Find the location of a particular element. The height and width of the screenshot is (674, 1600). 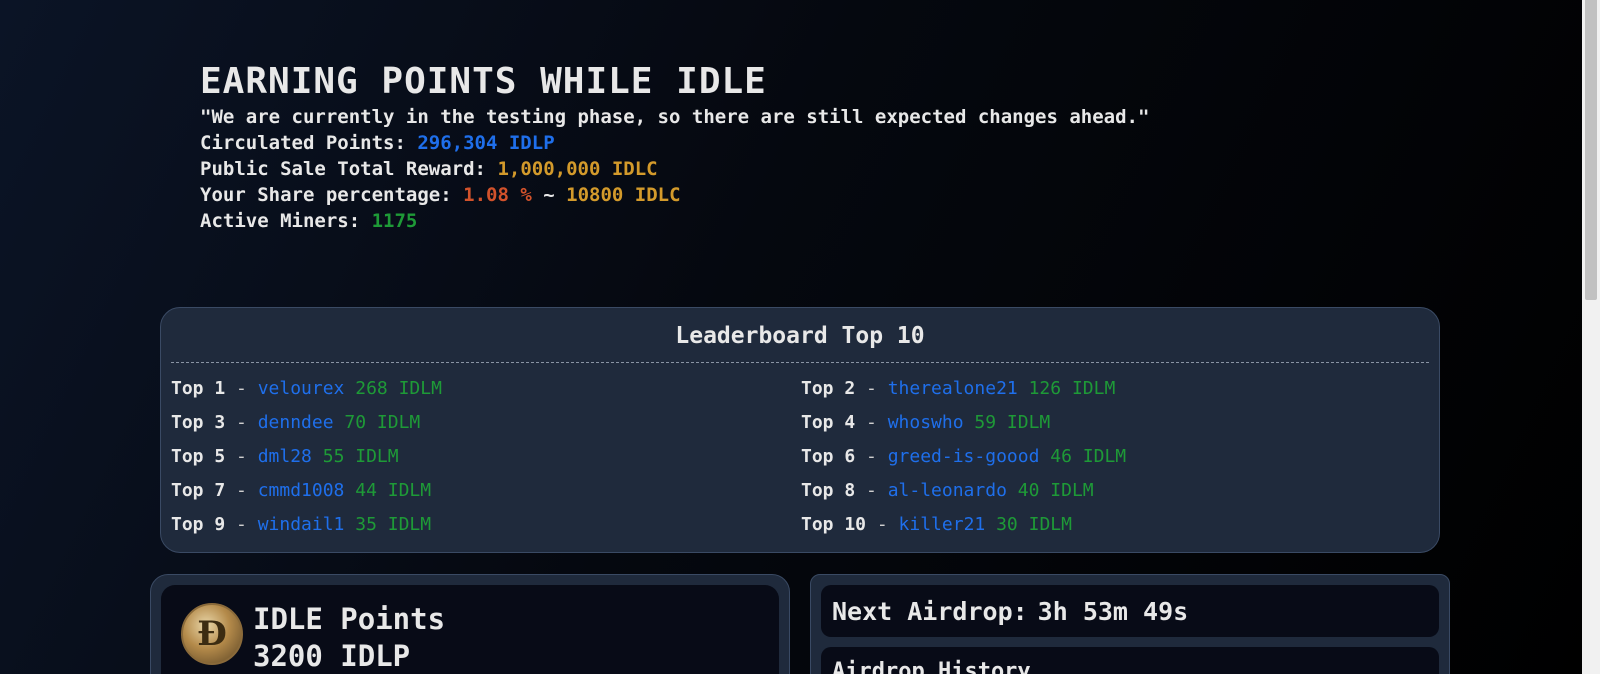

leaderboard-entry: Top 8 - al-leonardo 40 IDLM is located at coordinates (1116, 491).